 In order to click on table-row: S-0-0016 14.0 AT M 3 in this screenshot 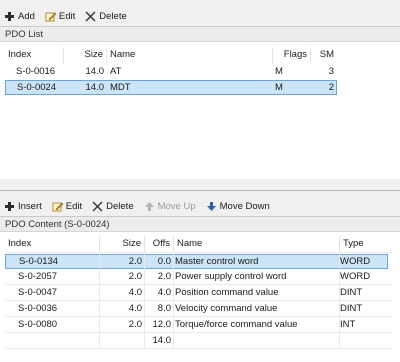, I will do `click(171, 71)`.